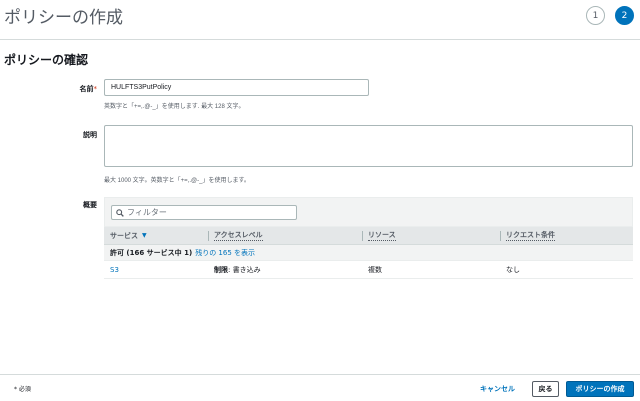  What do you see at coordinates (285, 236) in the screenshot?
I see `column-access-level: アクセスレベル` at bounding box center [285, 236].